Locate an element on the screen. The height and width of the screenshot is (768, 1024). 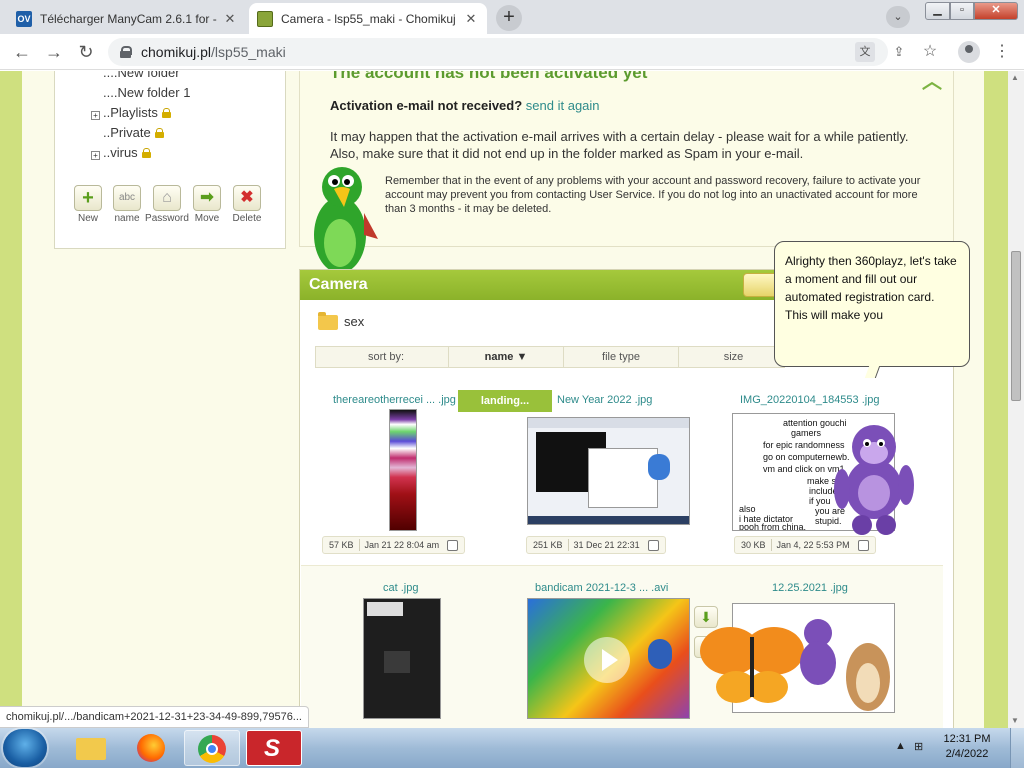
delete-button: ✖ is located at coordinates (247, 198).